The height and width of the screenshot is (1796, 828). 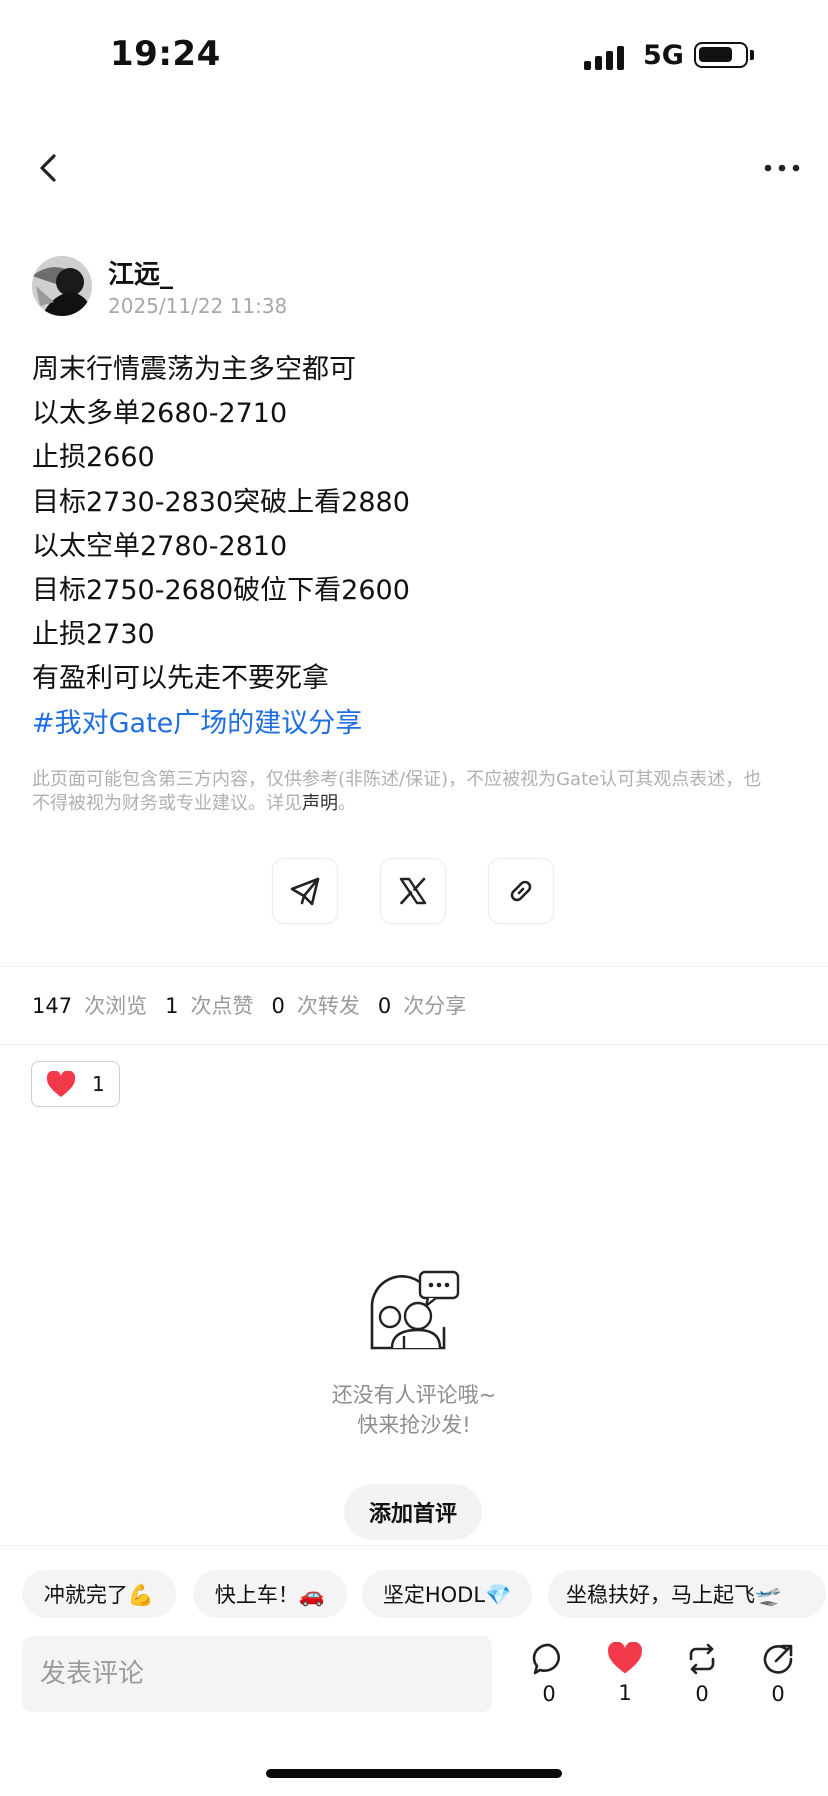 What do you see at coordinates (160, 414) in the screenshot?
I see `post-line: 以太多单2680-2710` at bounding box center [160, 414].